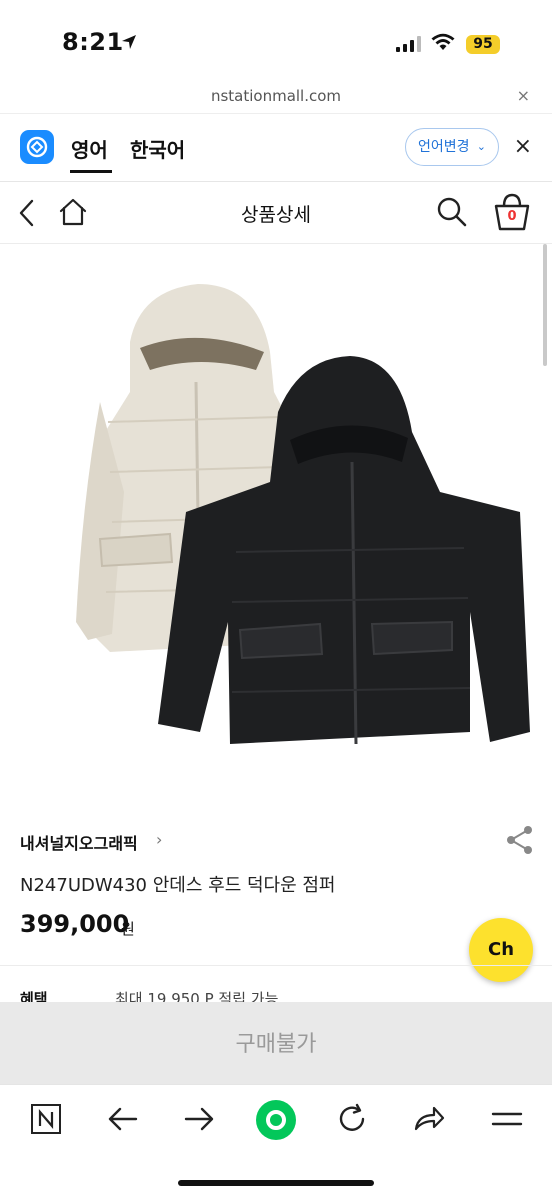  I want to click on url-text: nstationmall.com, so click(276, 96).